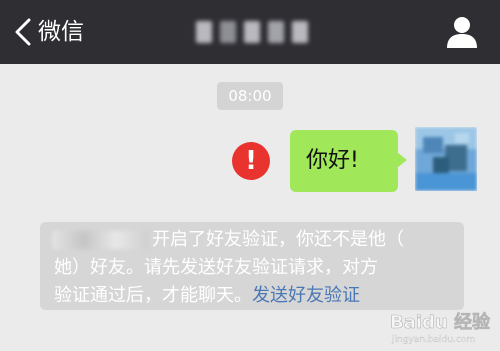 The image size is (500, 351). I want to click on profile-button, so click(462, 32).